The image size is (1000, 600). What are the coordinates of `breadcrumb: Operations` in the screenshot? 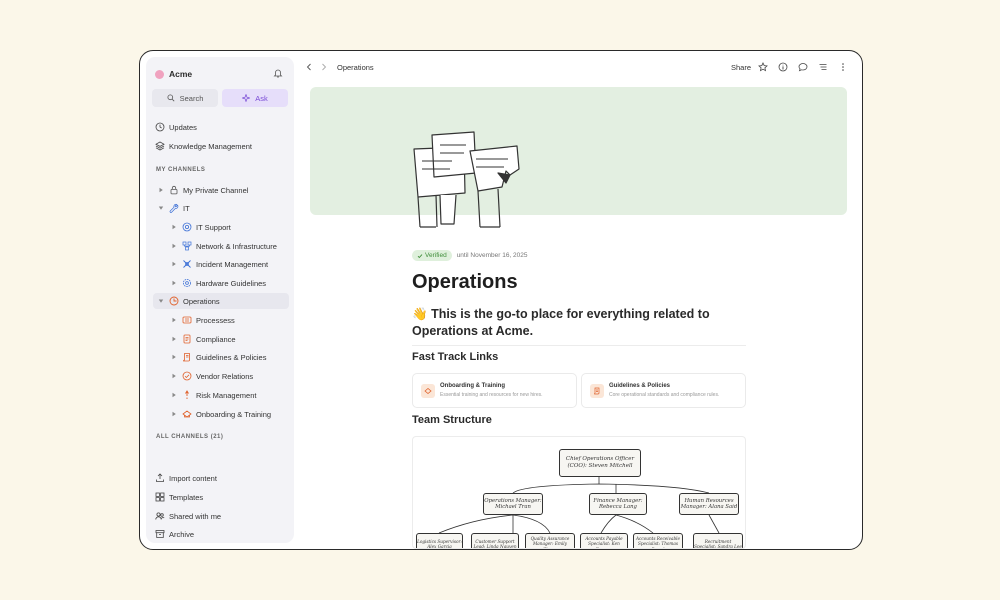 It's located at (355, 67).